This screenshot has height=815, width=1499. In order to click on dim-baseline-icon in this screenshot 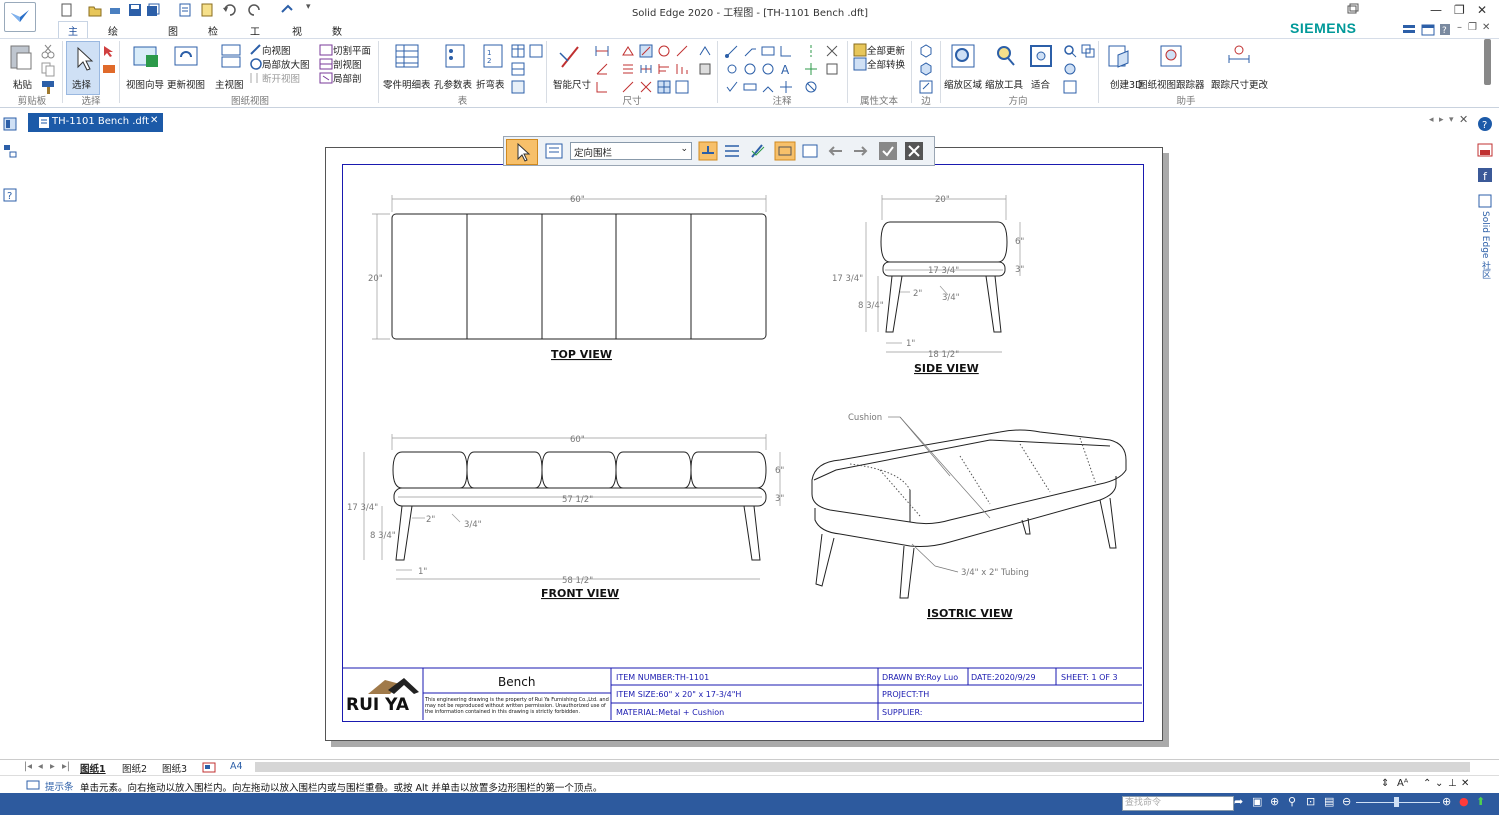, I will do `click(664, 69)`.